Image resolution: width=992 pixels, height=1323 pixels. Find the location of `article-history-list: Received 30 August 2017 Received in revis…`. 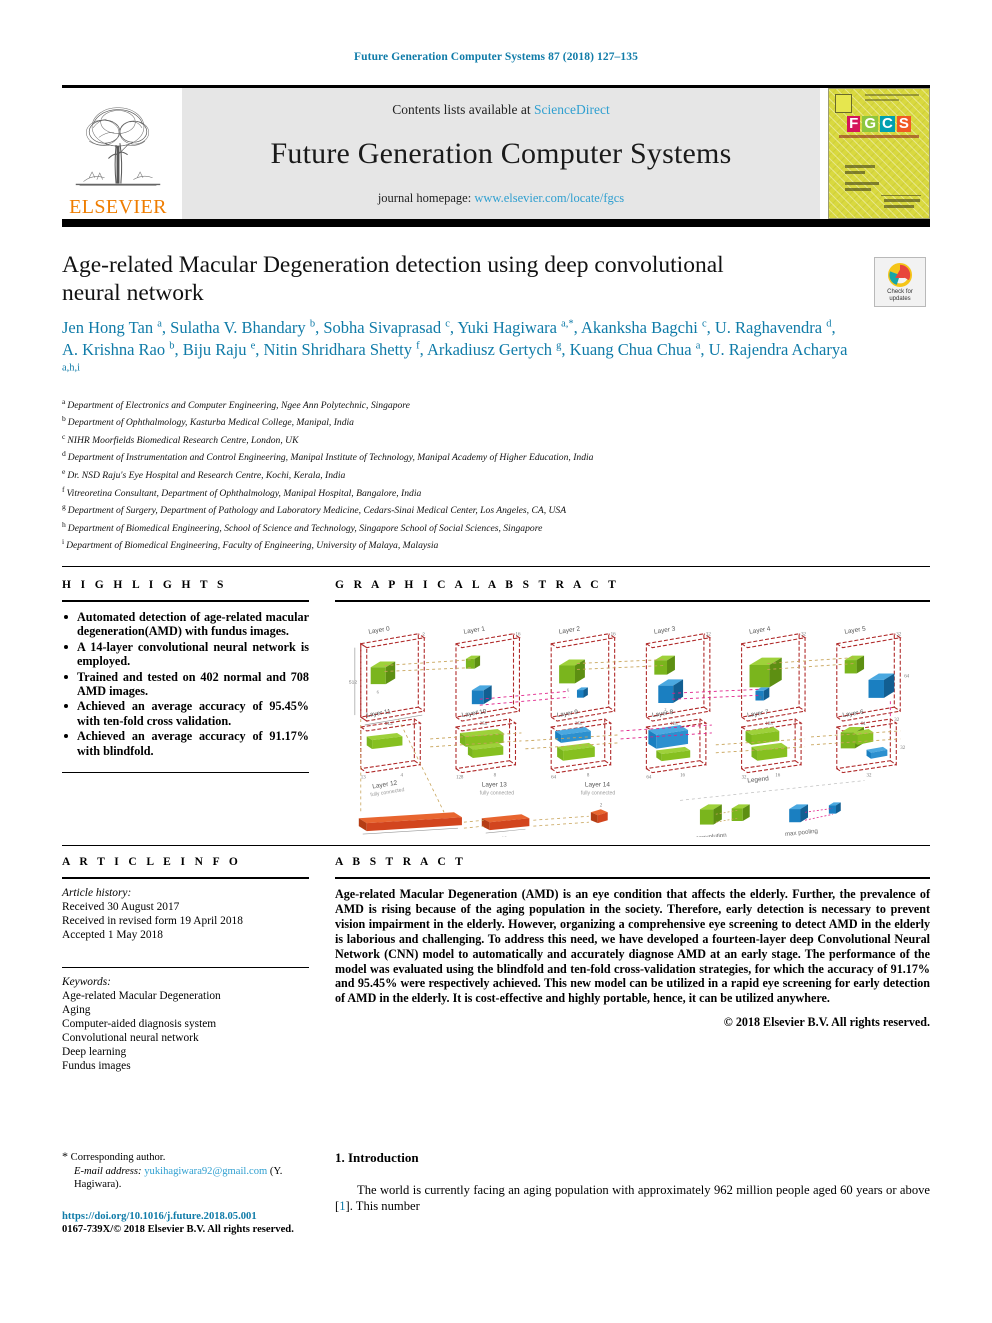

article-history-list: Received 30 August 2017 Received in revis… is located at coordinates (185, 921).